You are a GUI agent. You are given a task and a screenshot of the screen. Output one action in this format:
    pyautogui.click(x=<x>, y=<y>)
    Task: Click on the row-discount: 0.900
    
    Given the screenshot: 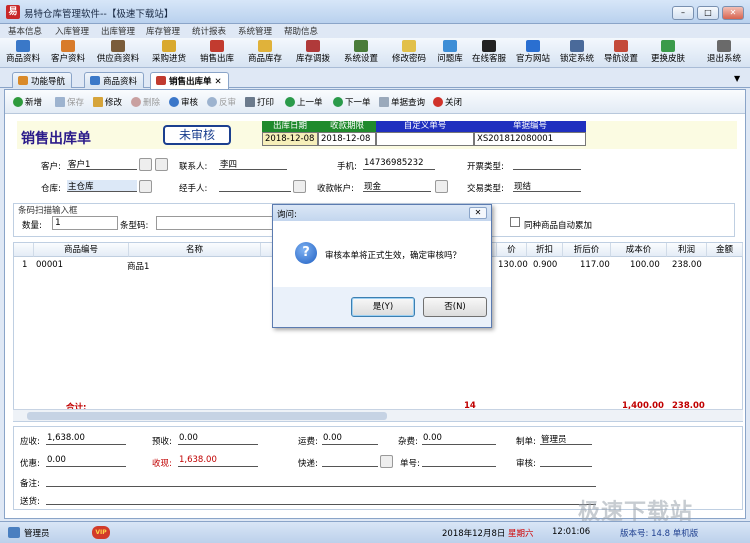 What is the action you would take?
    pyautogui.click(x=545, y=265)
    